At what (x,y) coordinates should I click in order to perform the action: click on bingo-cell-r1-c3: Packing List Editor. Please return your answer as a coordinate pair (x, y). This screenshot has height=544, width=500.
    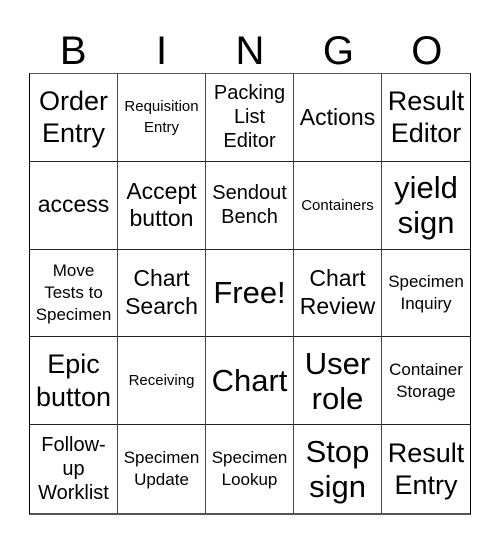
    Looking at the image, I should click on (250, 118).